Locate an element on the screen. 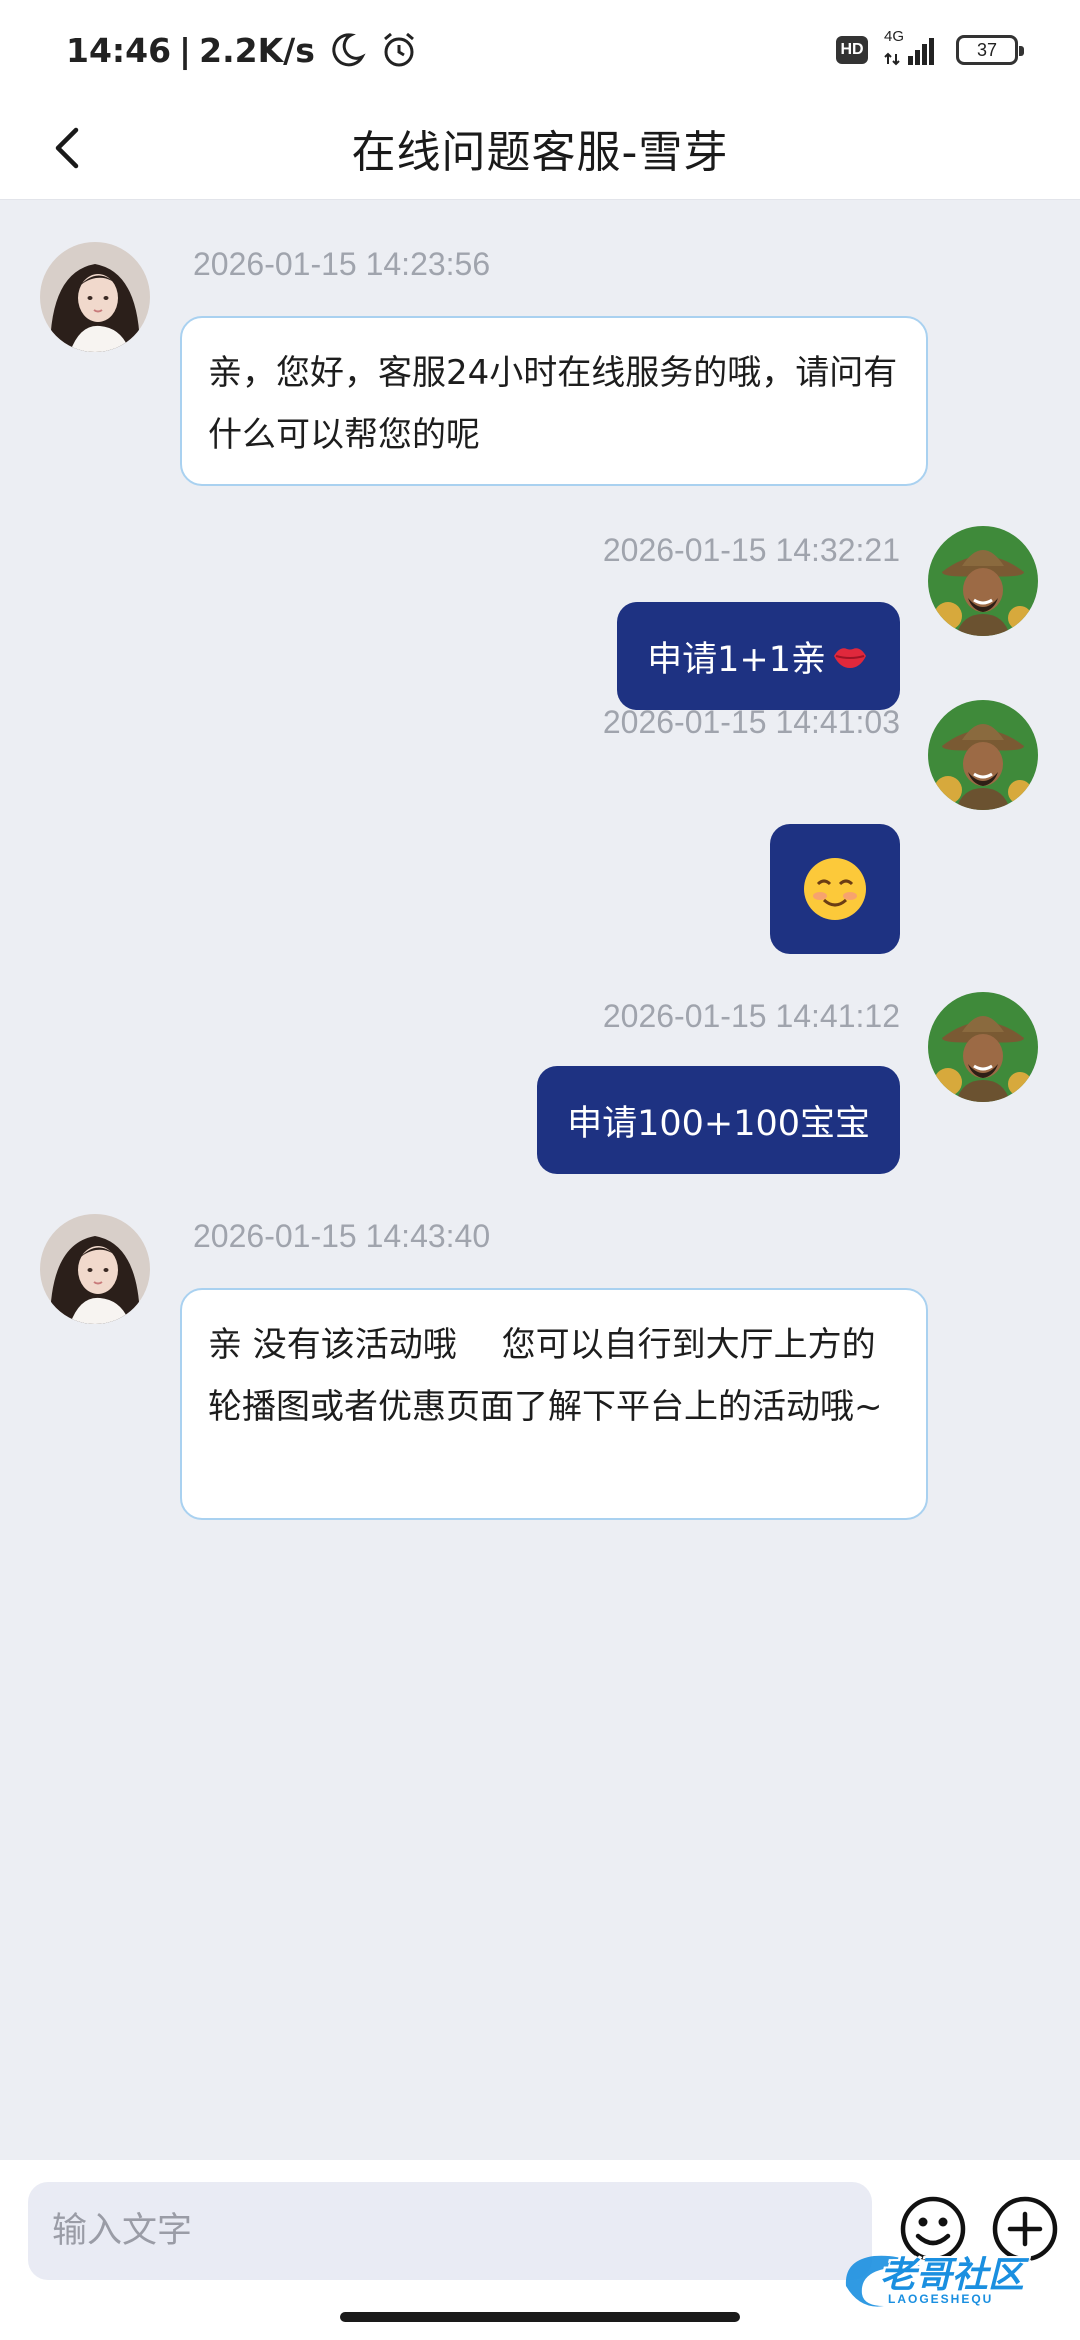 This screenshot has width=1080, height=2340. message-timestamp: 2026-01-15 14:41:12 is located at coordinates (751, 1016).